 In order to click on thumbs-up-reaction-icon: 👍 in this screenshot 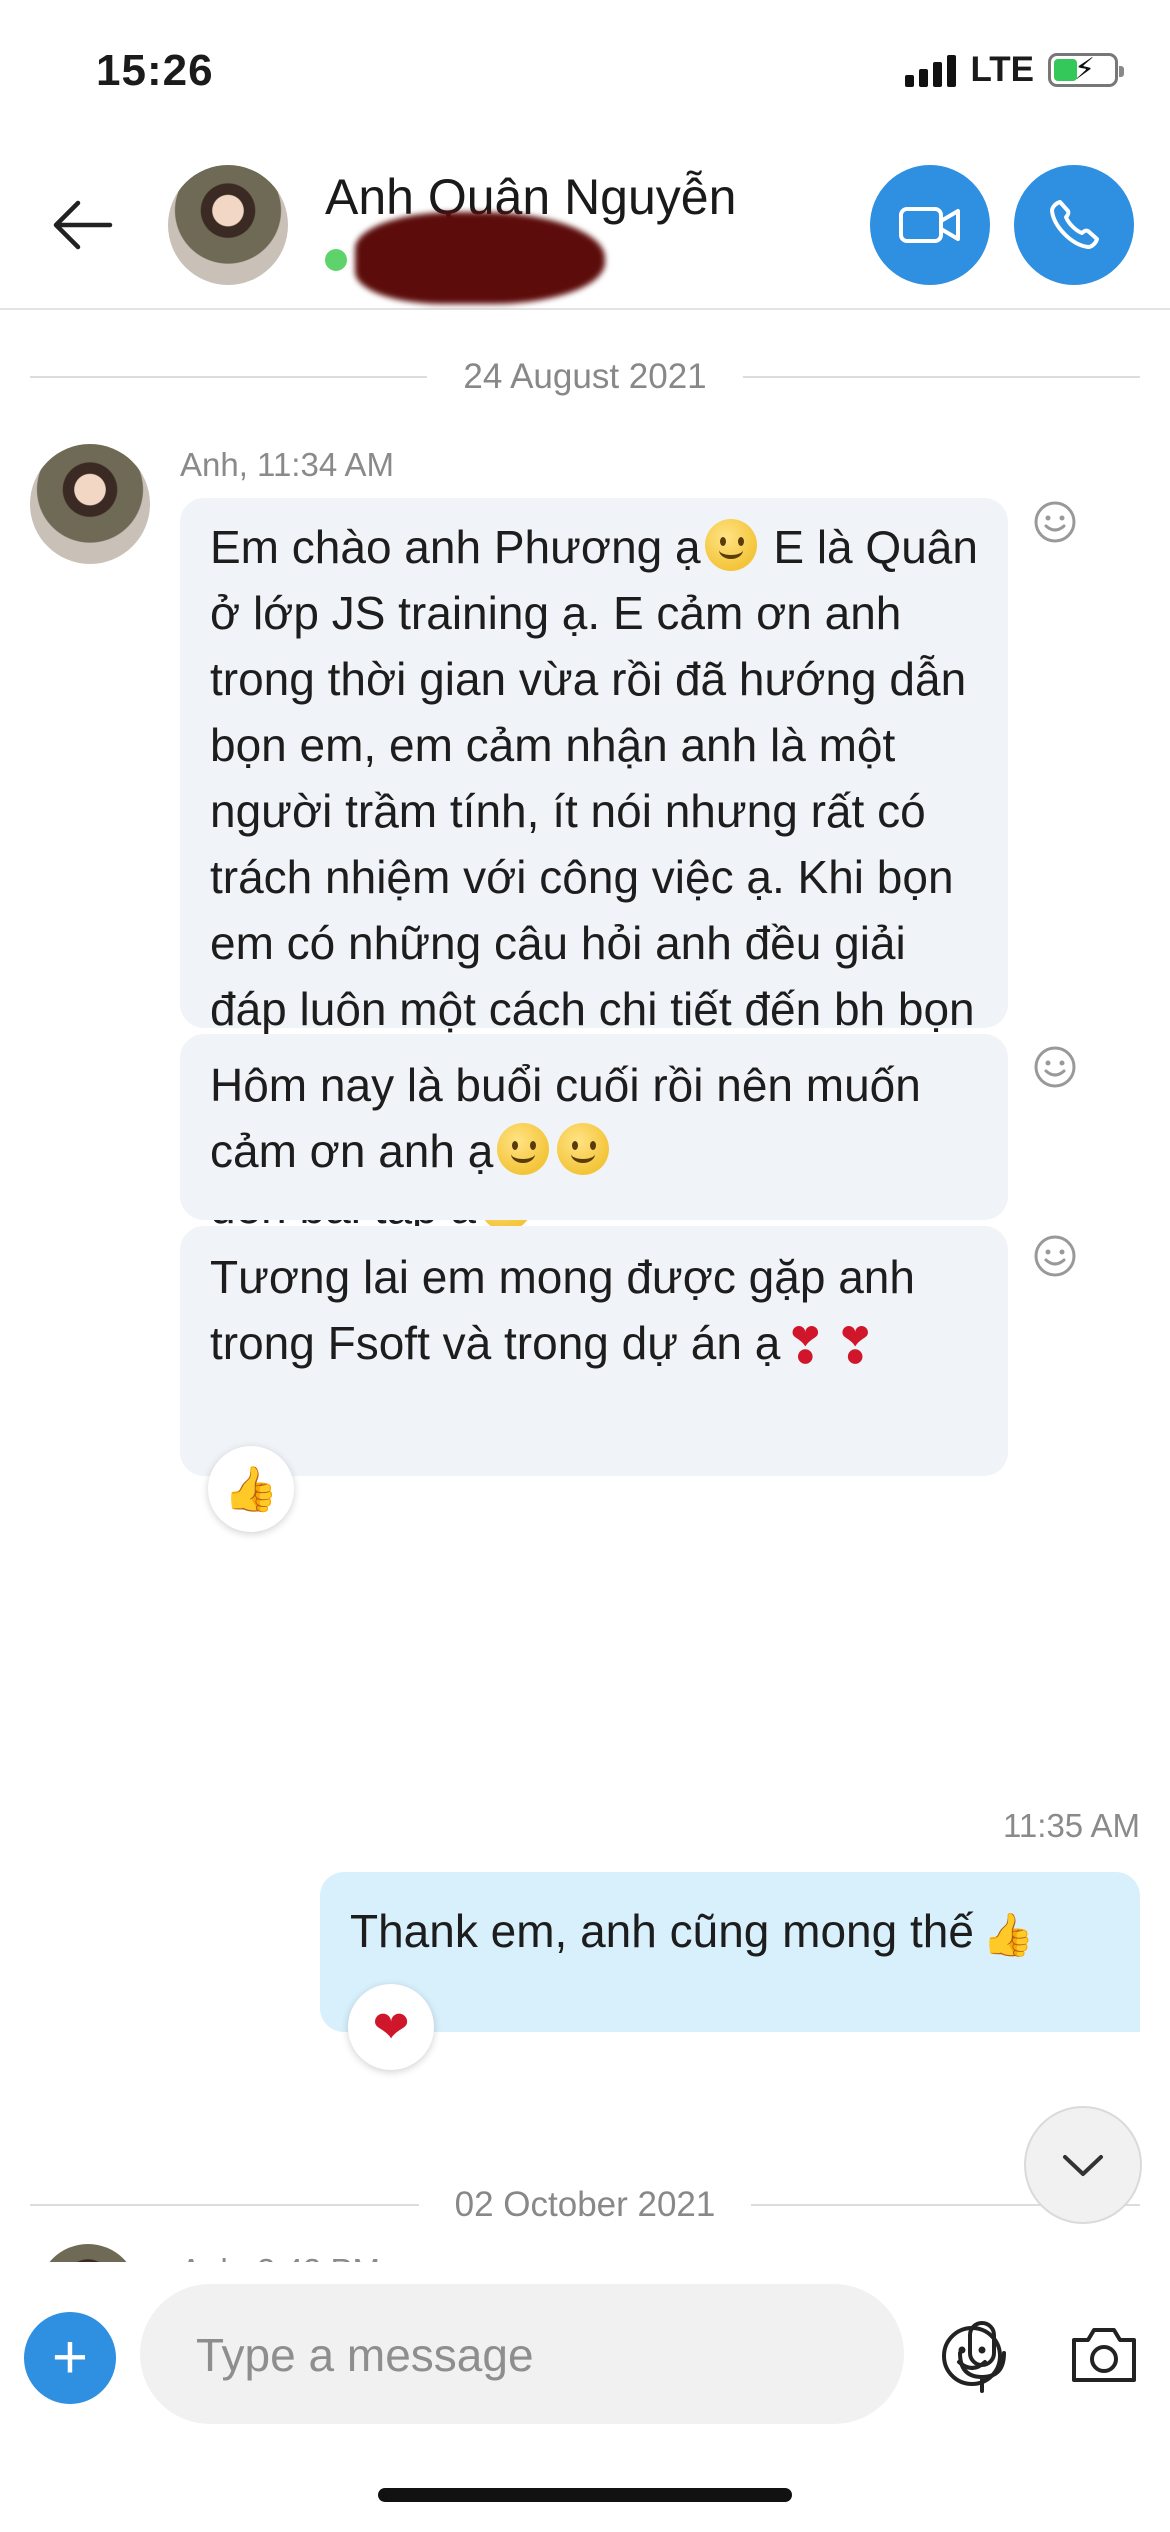, I will do `click(251, 1489)`.